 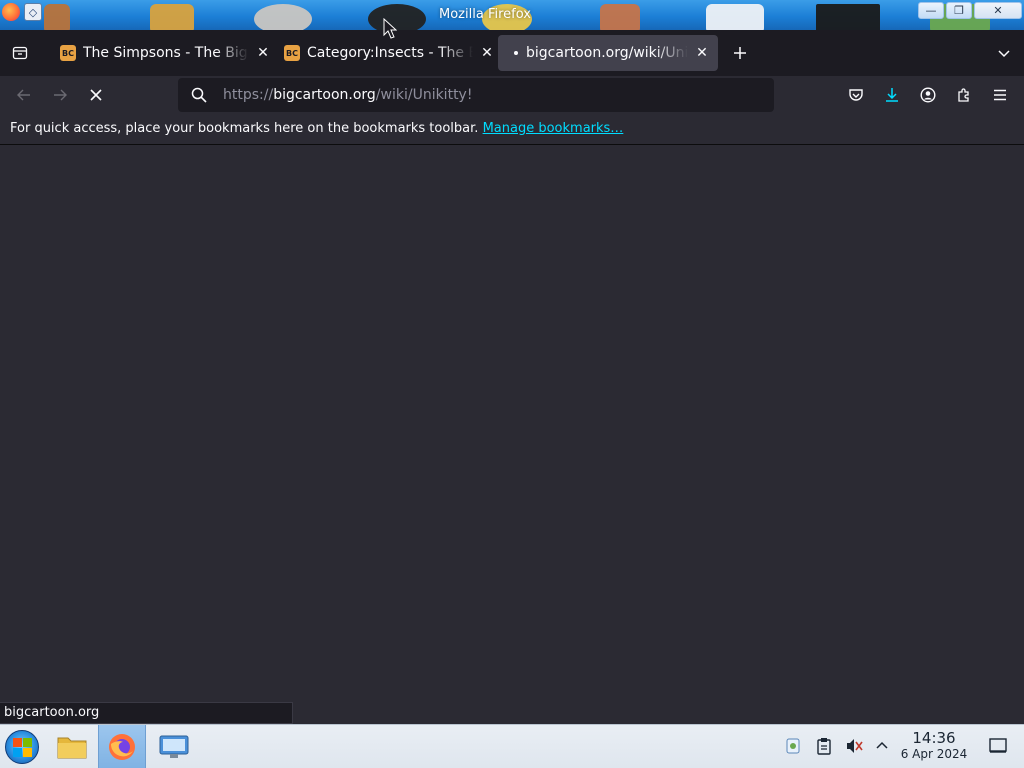 What do you see at coordinates (998, 10) in the screenshot?
I see `close-button: ✕` at bounding box center [998, 10].